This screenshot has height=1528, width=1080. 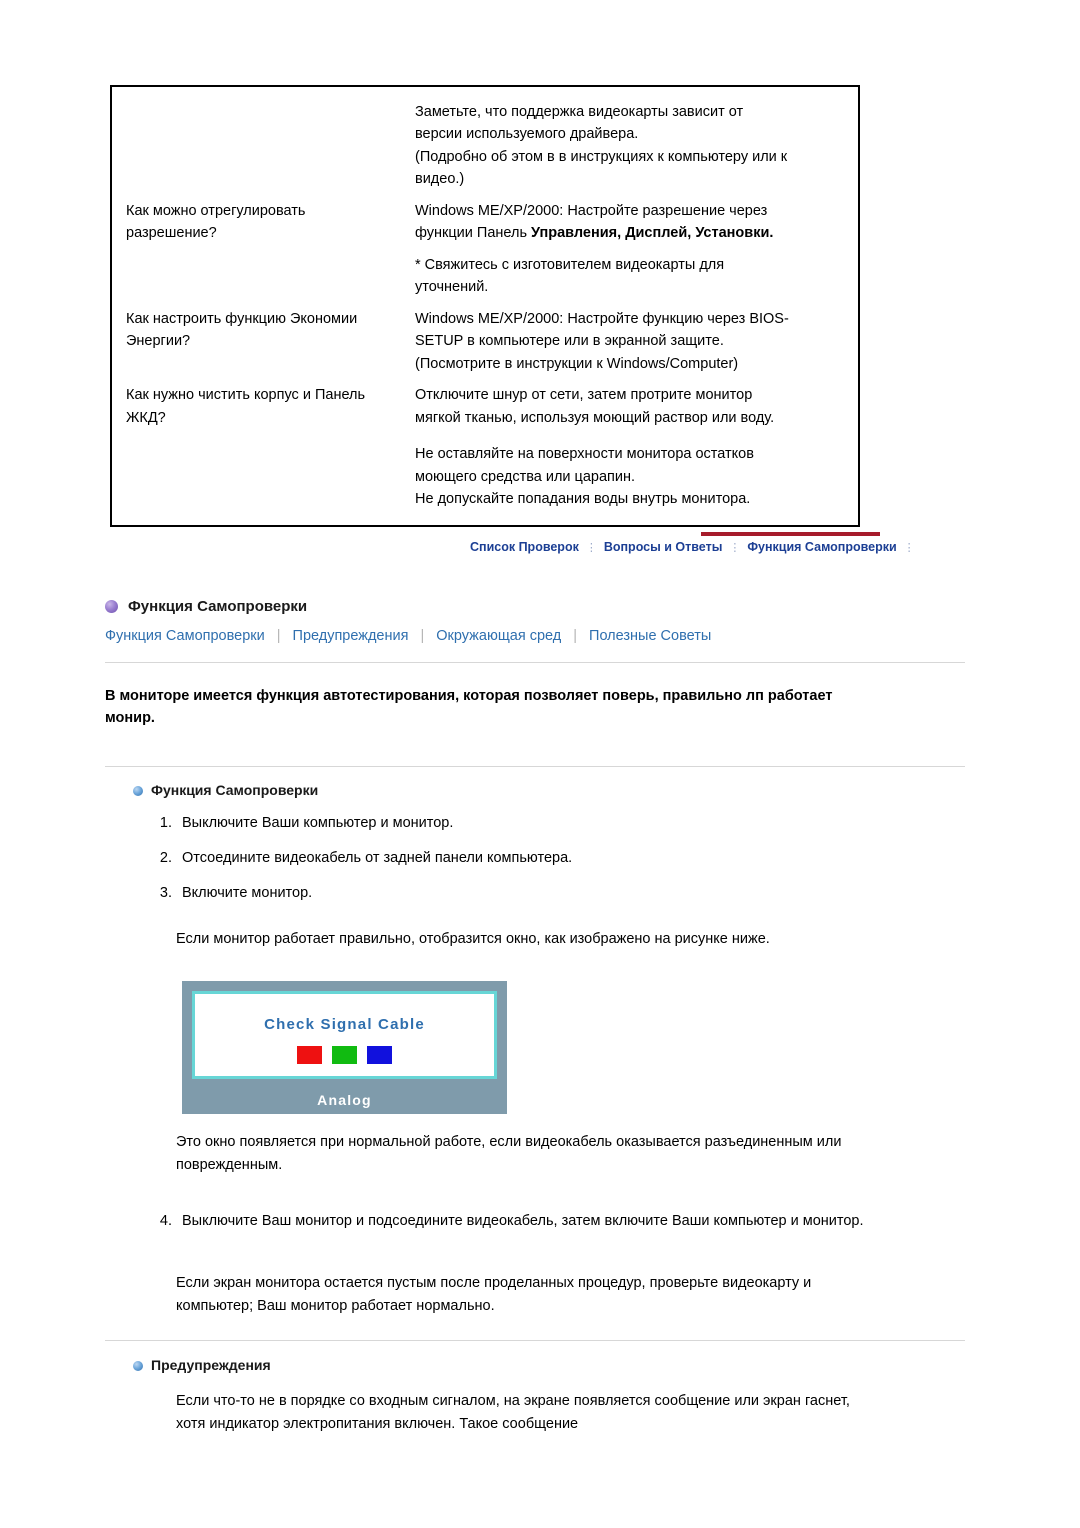 I want to click on subnav-link-tips: Полезные Советы, so click(x=650, y=636).